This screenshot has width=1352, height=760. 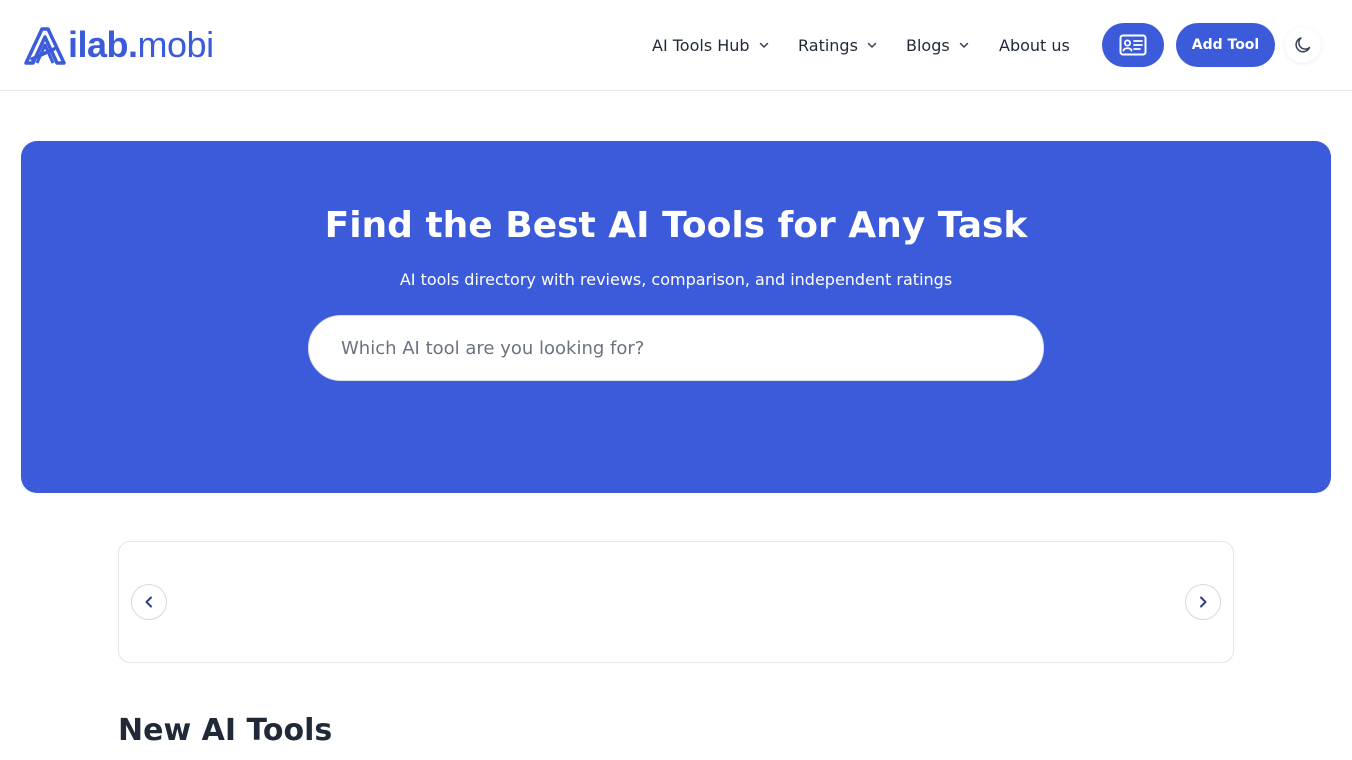 I want to click on moon-icon, so click(x=1303, y=45).